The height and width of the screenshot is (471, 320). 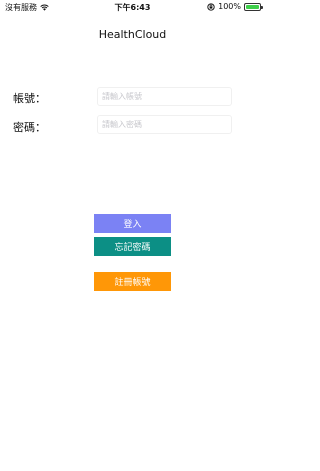 What do you see at coordinates (229, 6) in the screenshot?
I see `battery-percent: 100%` at bounding box center [229, 6].